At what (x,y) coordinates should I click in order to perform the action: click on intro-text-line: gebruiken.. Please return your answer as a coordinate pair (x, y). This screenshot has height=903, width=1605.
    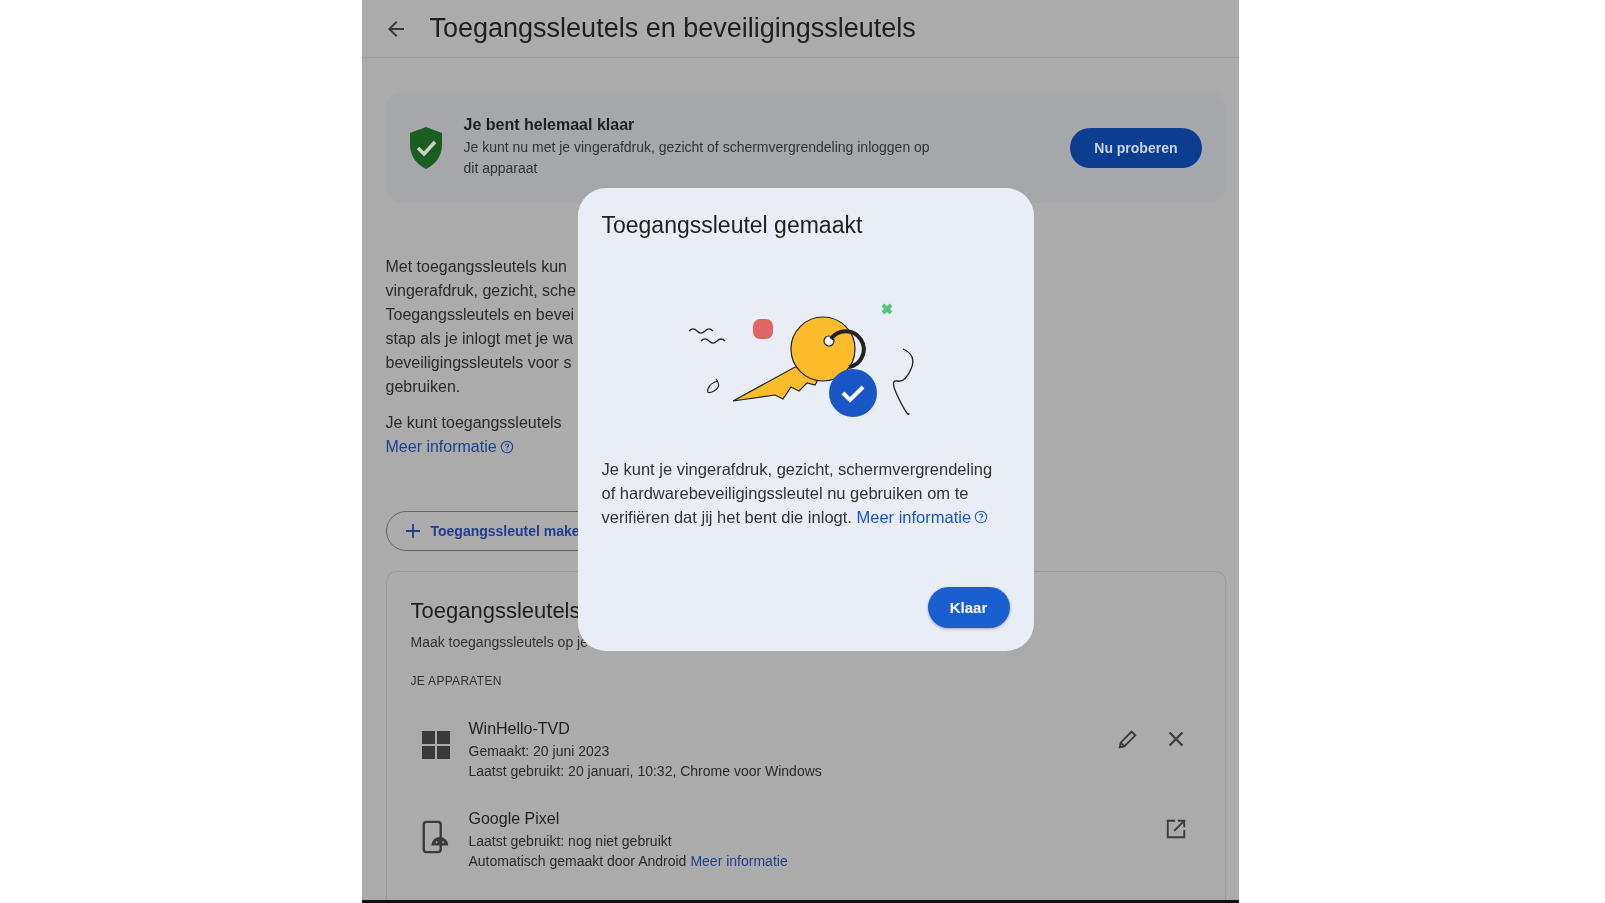
    Looking at the image, I should click on (423, 387).